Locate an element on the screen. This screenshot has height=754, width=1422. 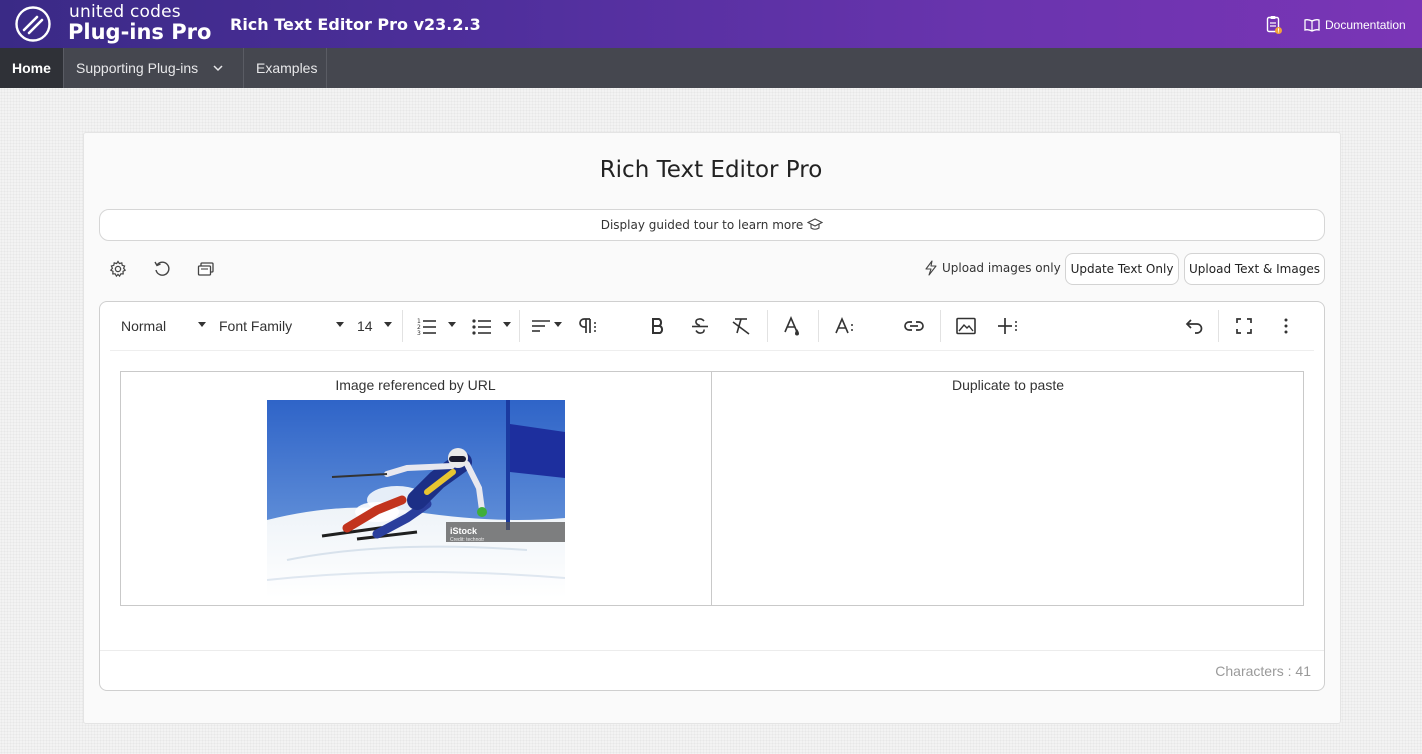
upload-images-only-button: Upload images only is located at coordinates (992, 268).